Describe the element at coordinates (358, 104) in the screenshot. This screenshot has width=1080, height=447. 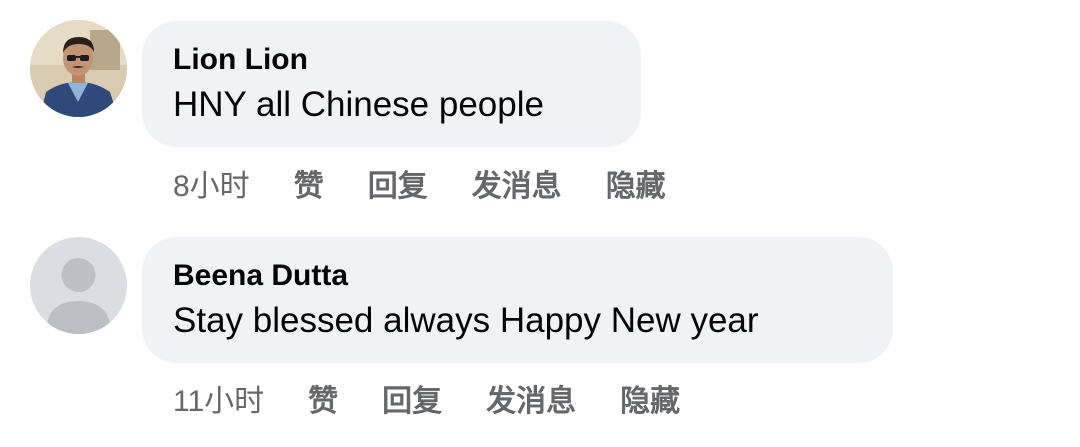
I see `comment-text: HNY all Chinese people` at that location.